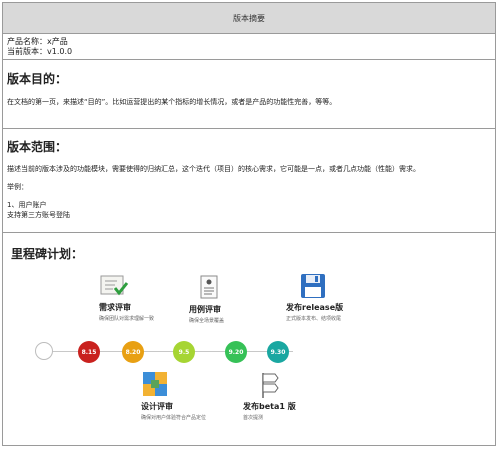 The width and height of the screenshot is (500, 450). I want to click on product-name: 产品名称：x产品, so click(37, 41).